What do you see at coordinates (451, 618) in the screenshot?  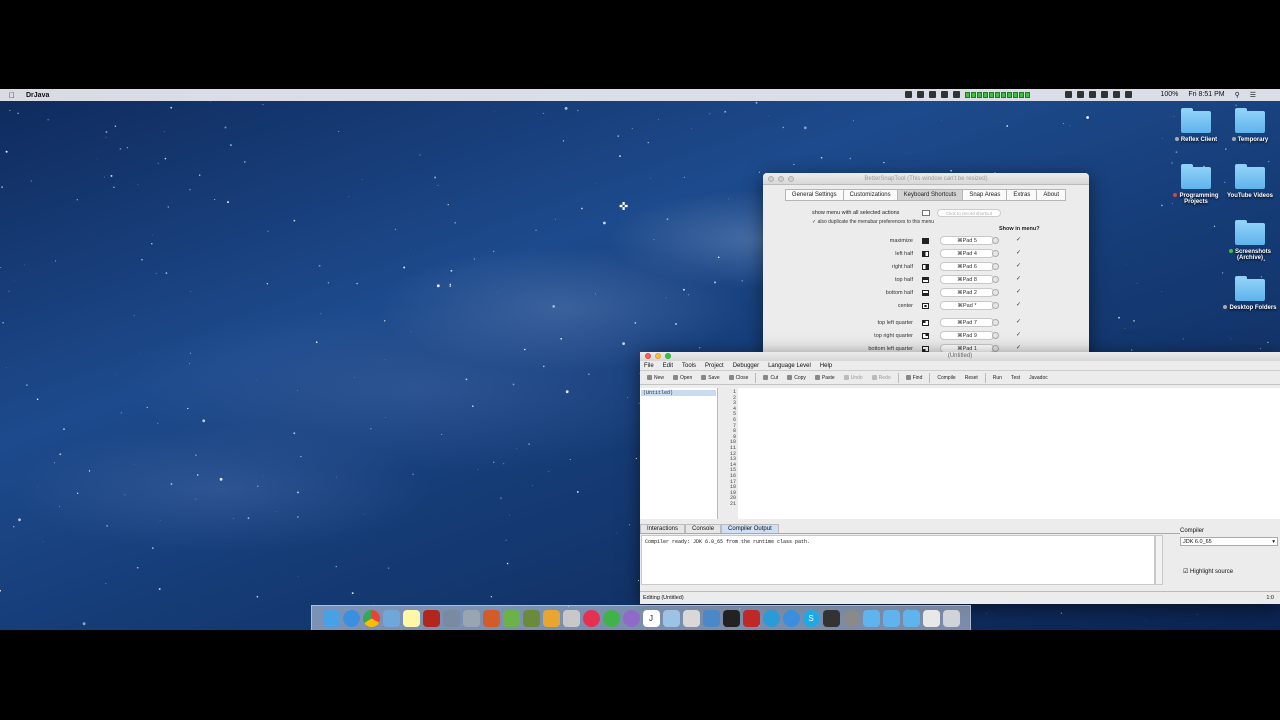 I see `photos-icon` at bounding box center [451, 618].